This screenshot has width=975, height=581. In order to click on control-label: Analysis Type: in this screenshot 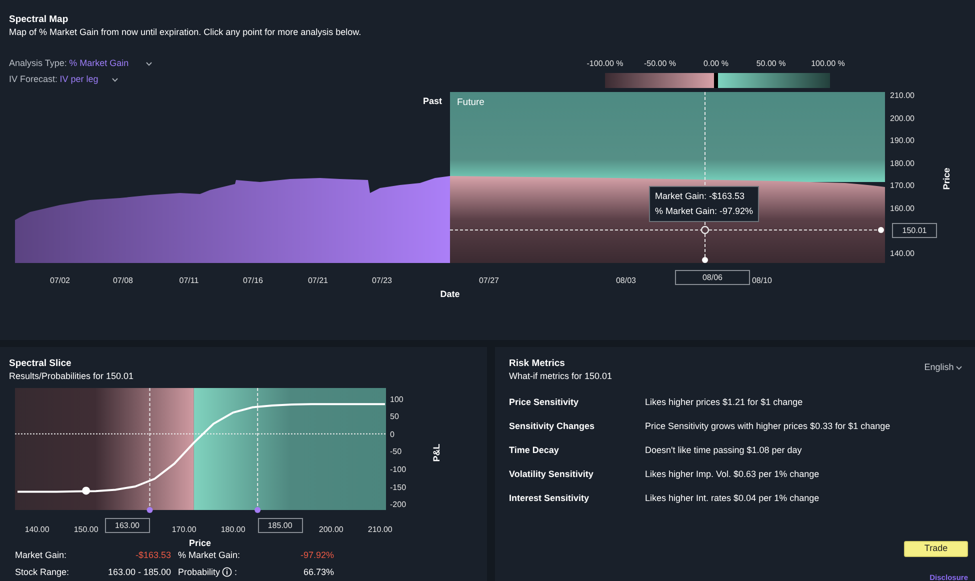, I will do `click(38, 63)`.